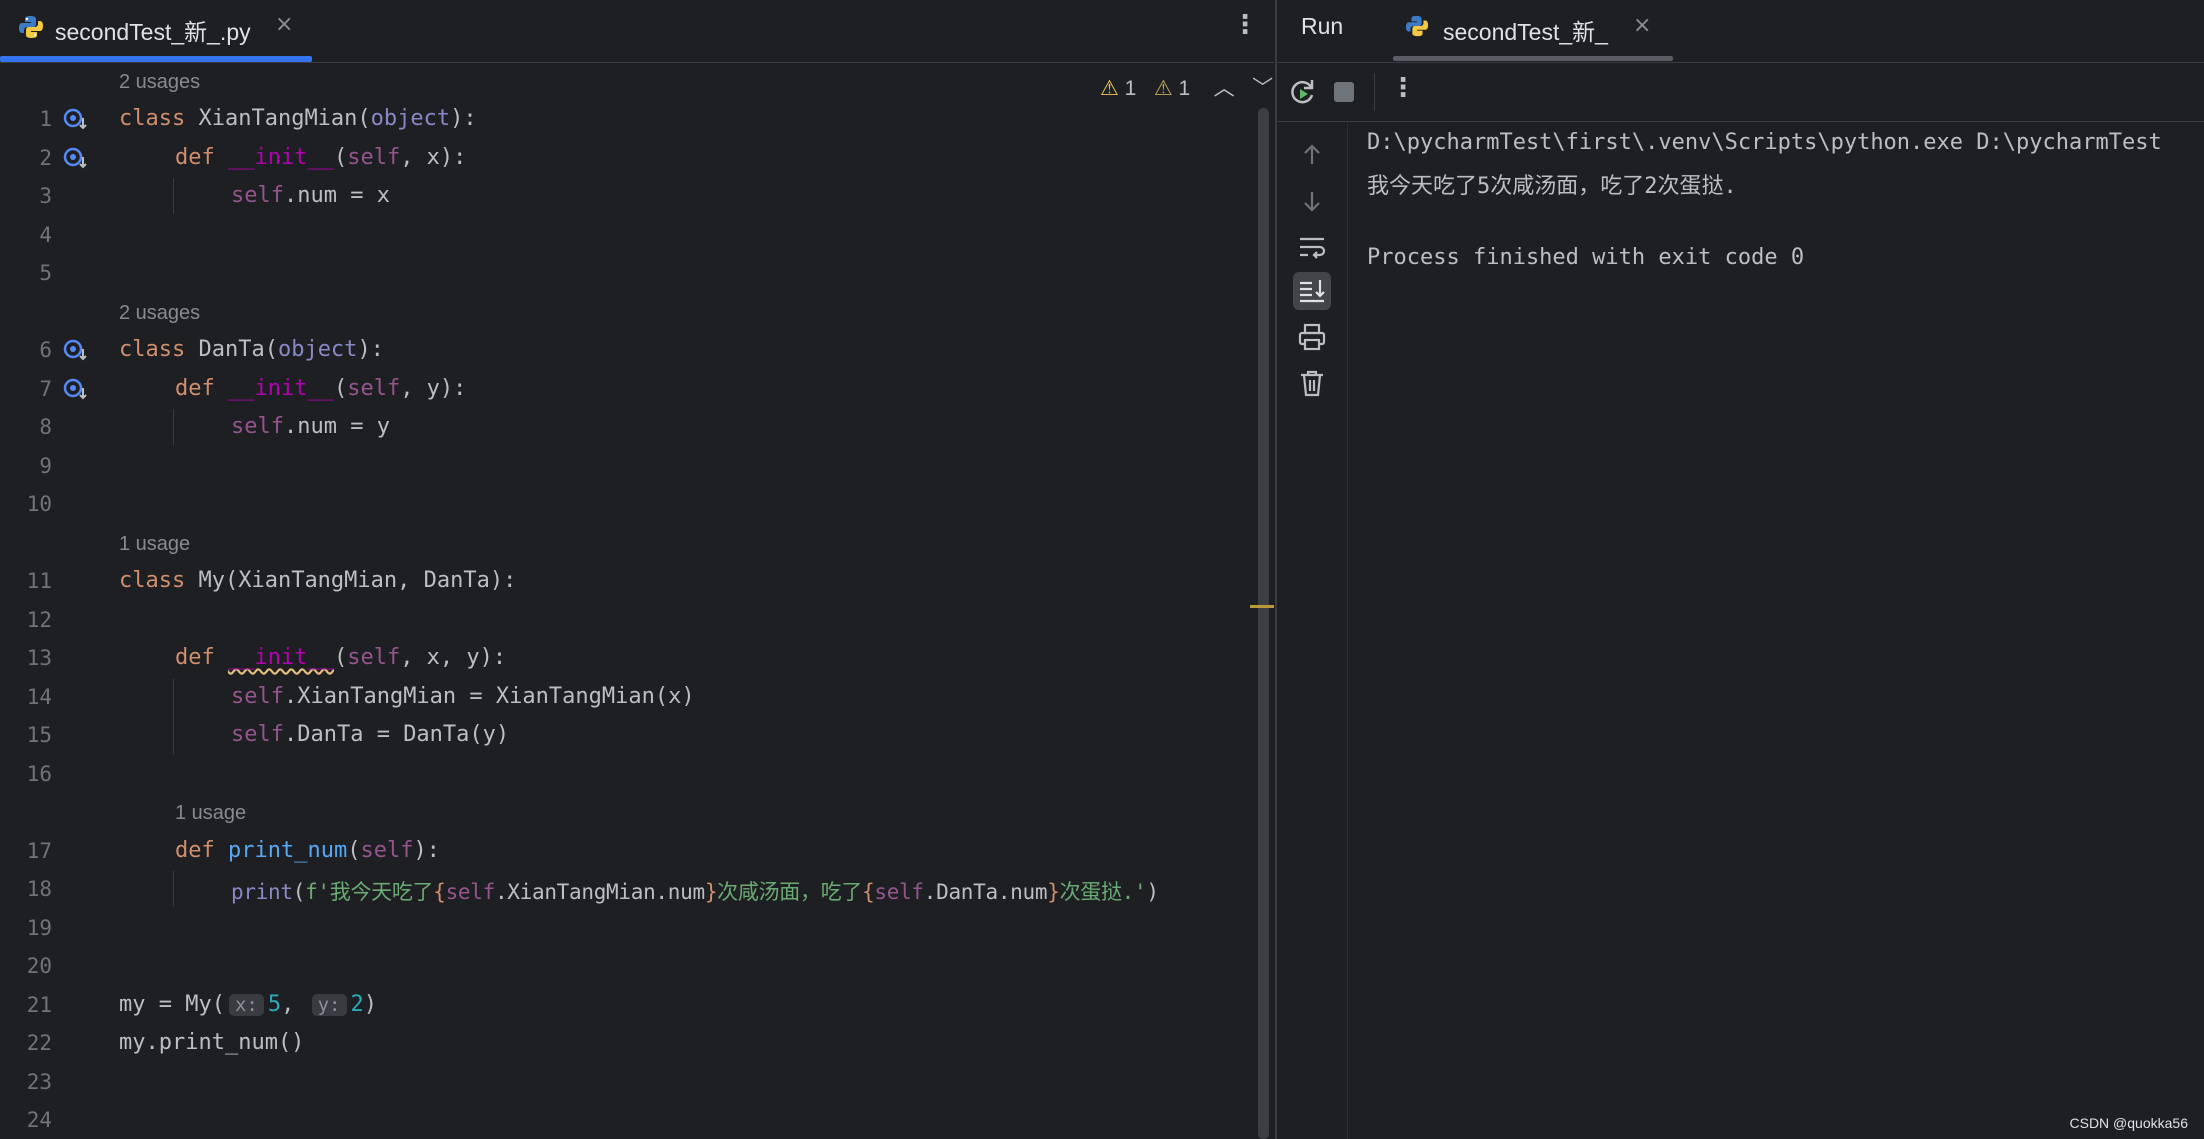 The height and width of the screenshot is (1139, 2204). I want to click on line-number: 13, so click(39, 658).